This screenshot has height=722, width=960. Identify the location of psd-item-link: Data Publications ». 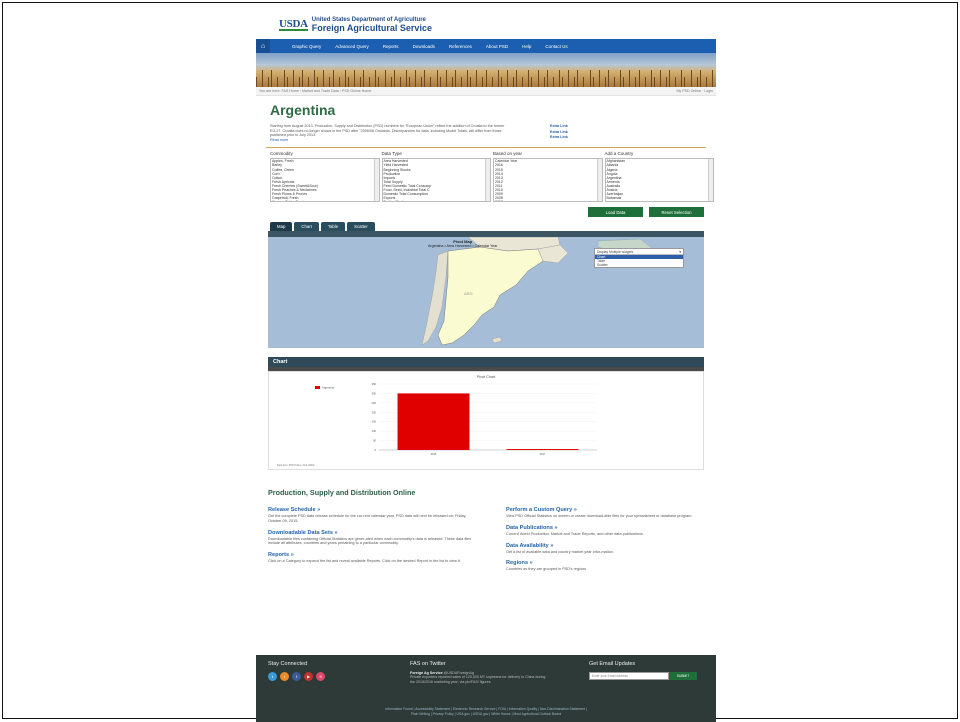
(611, 528).